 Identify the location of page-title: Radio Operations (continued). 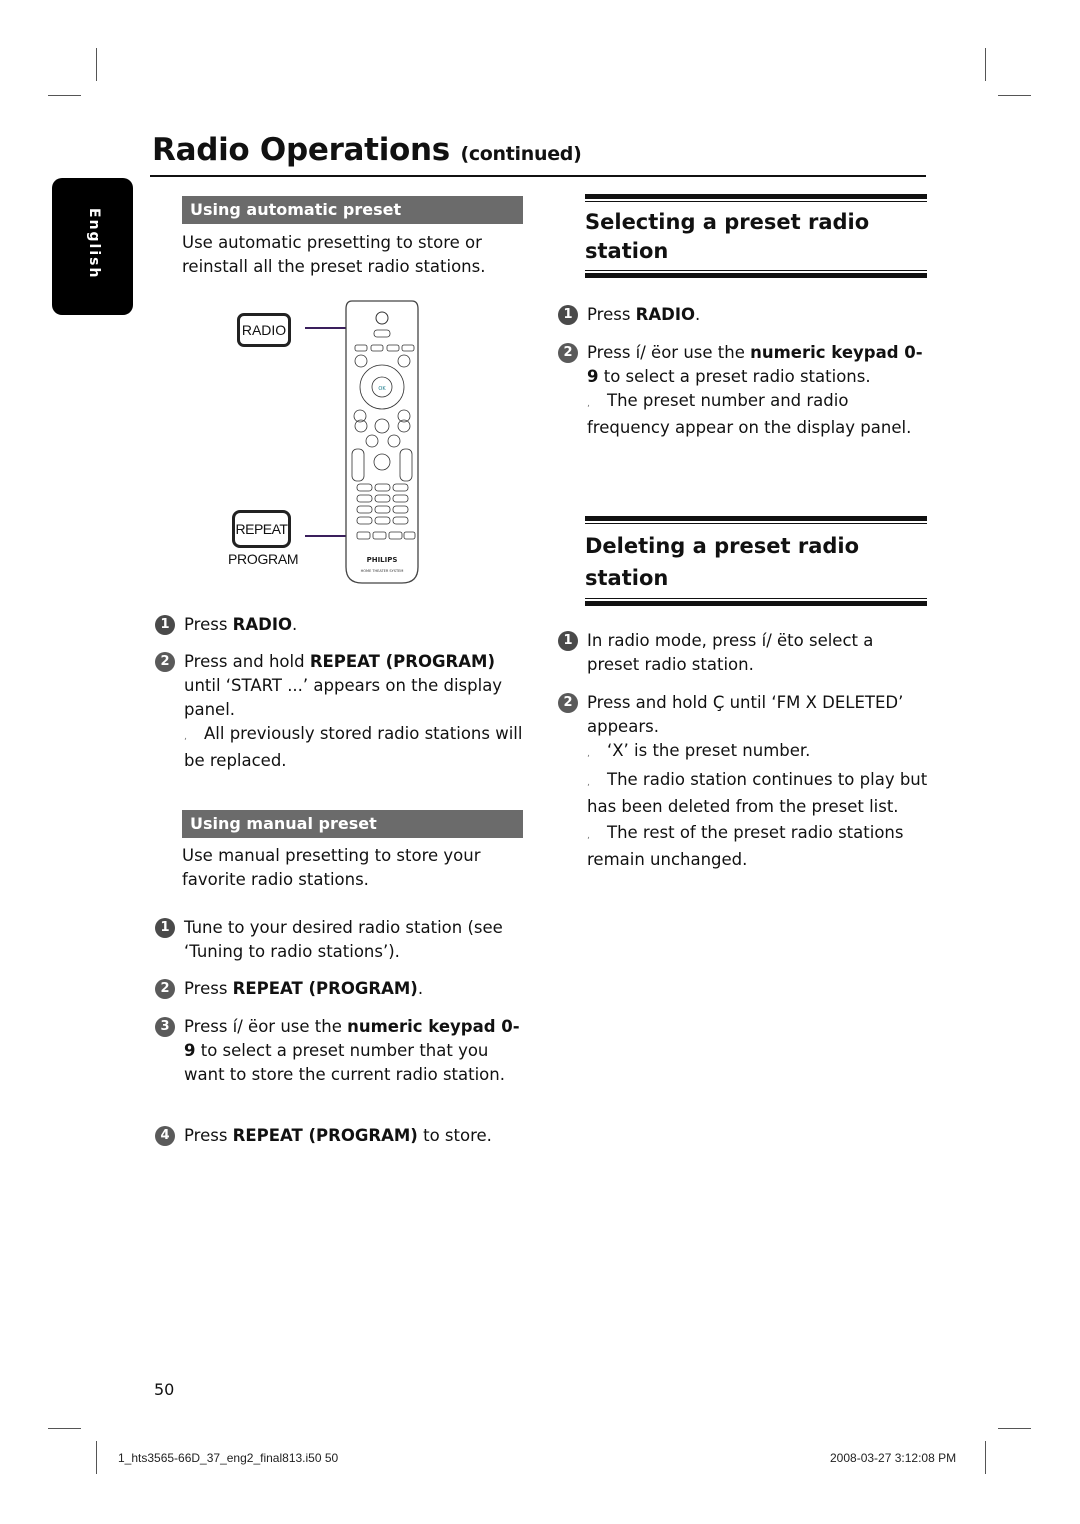
(367, 150).